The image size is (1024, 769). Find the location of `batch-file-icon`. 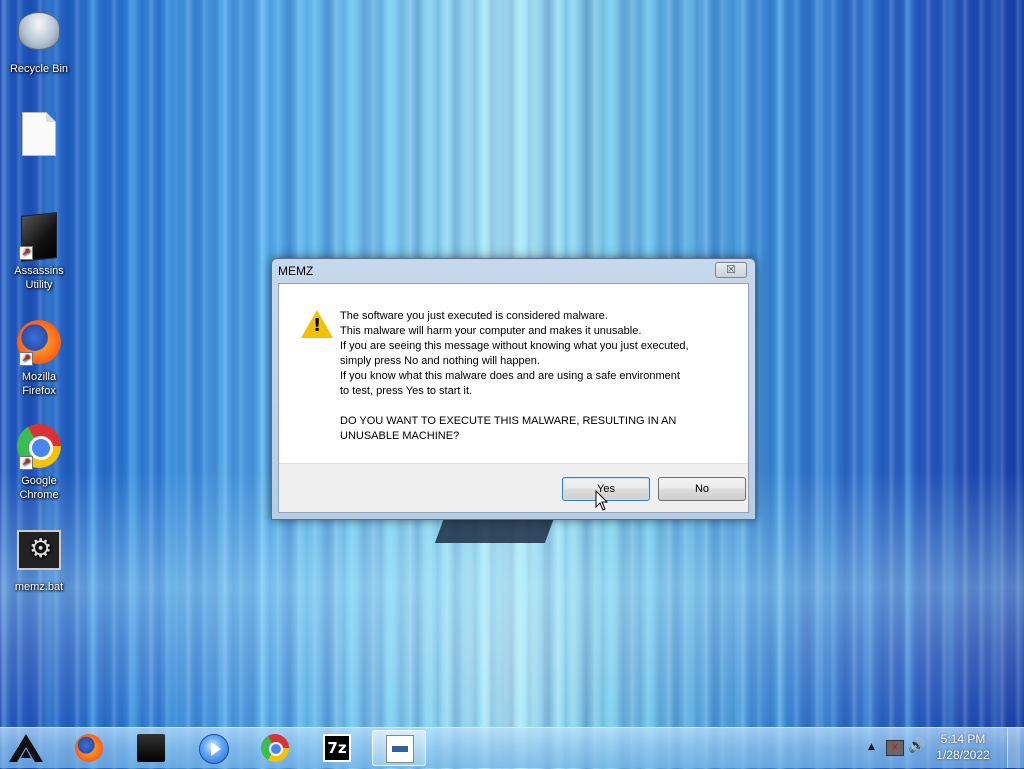

batch-file-icon is located at coordinates (39, 554).